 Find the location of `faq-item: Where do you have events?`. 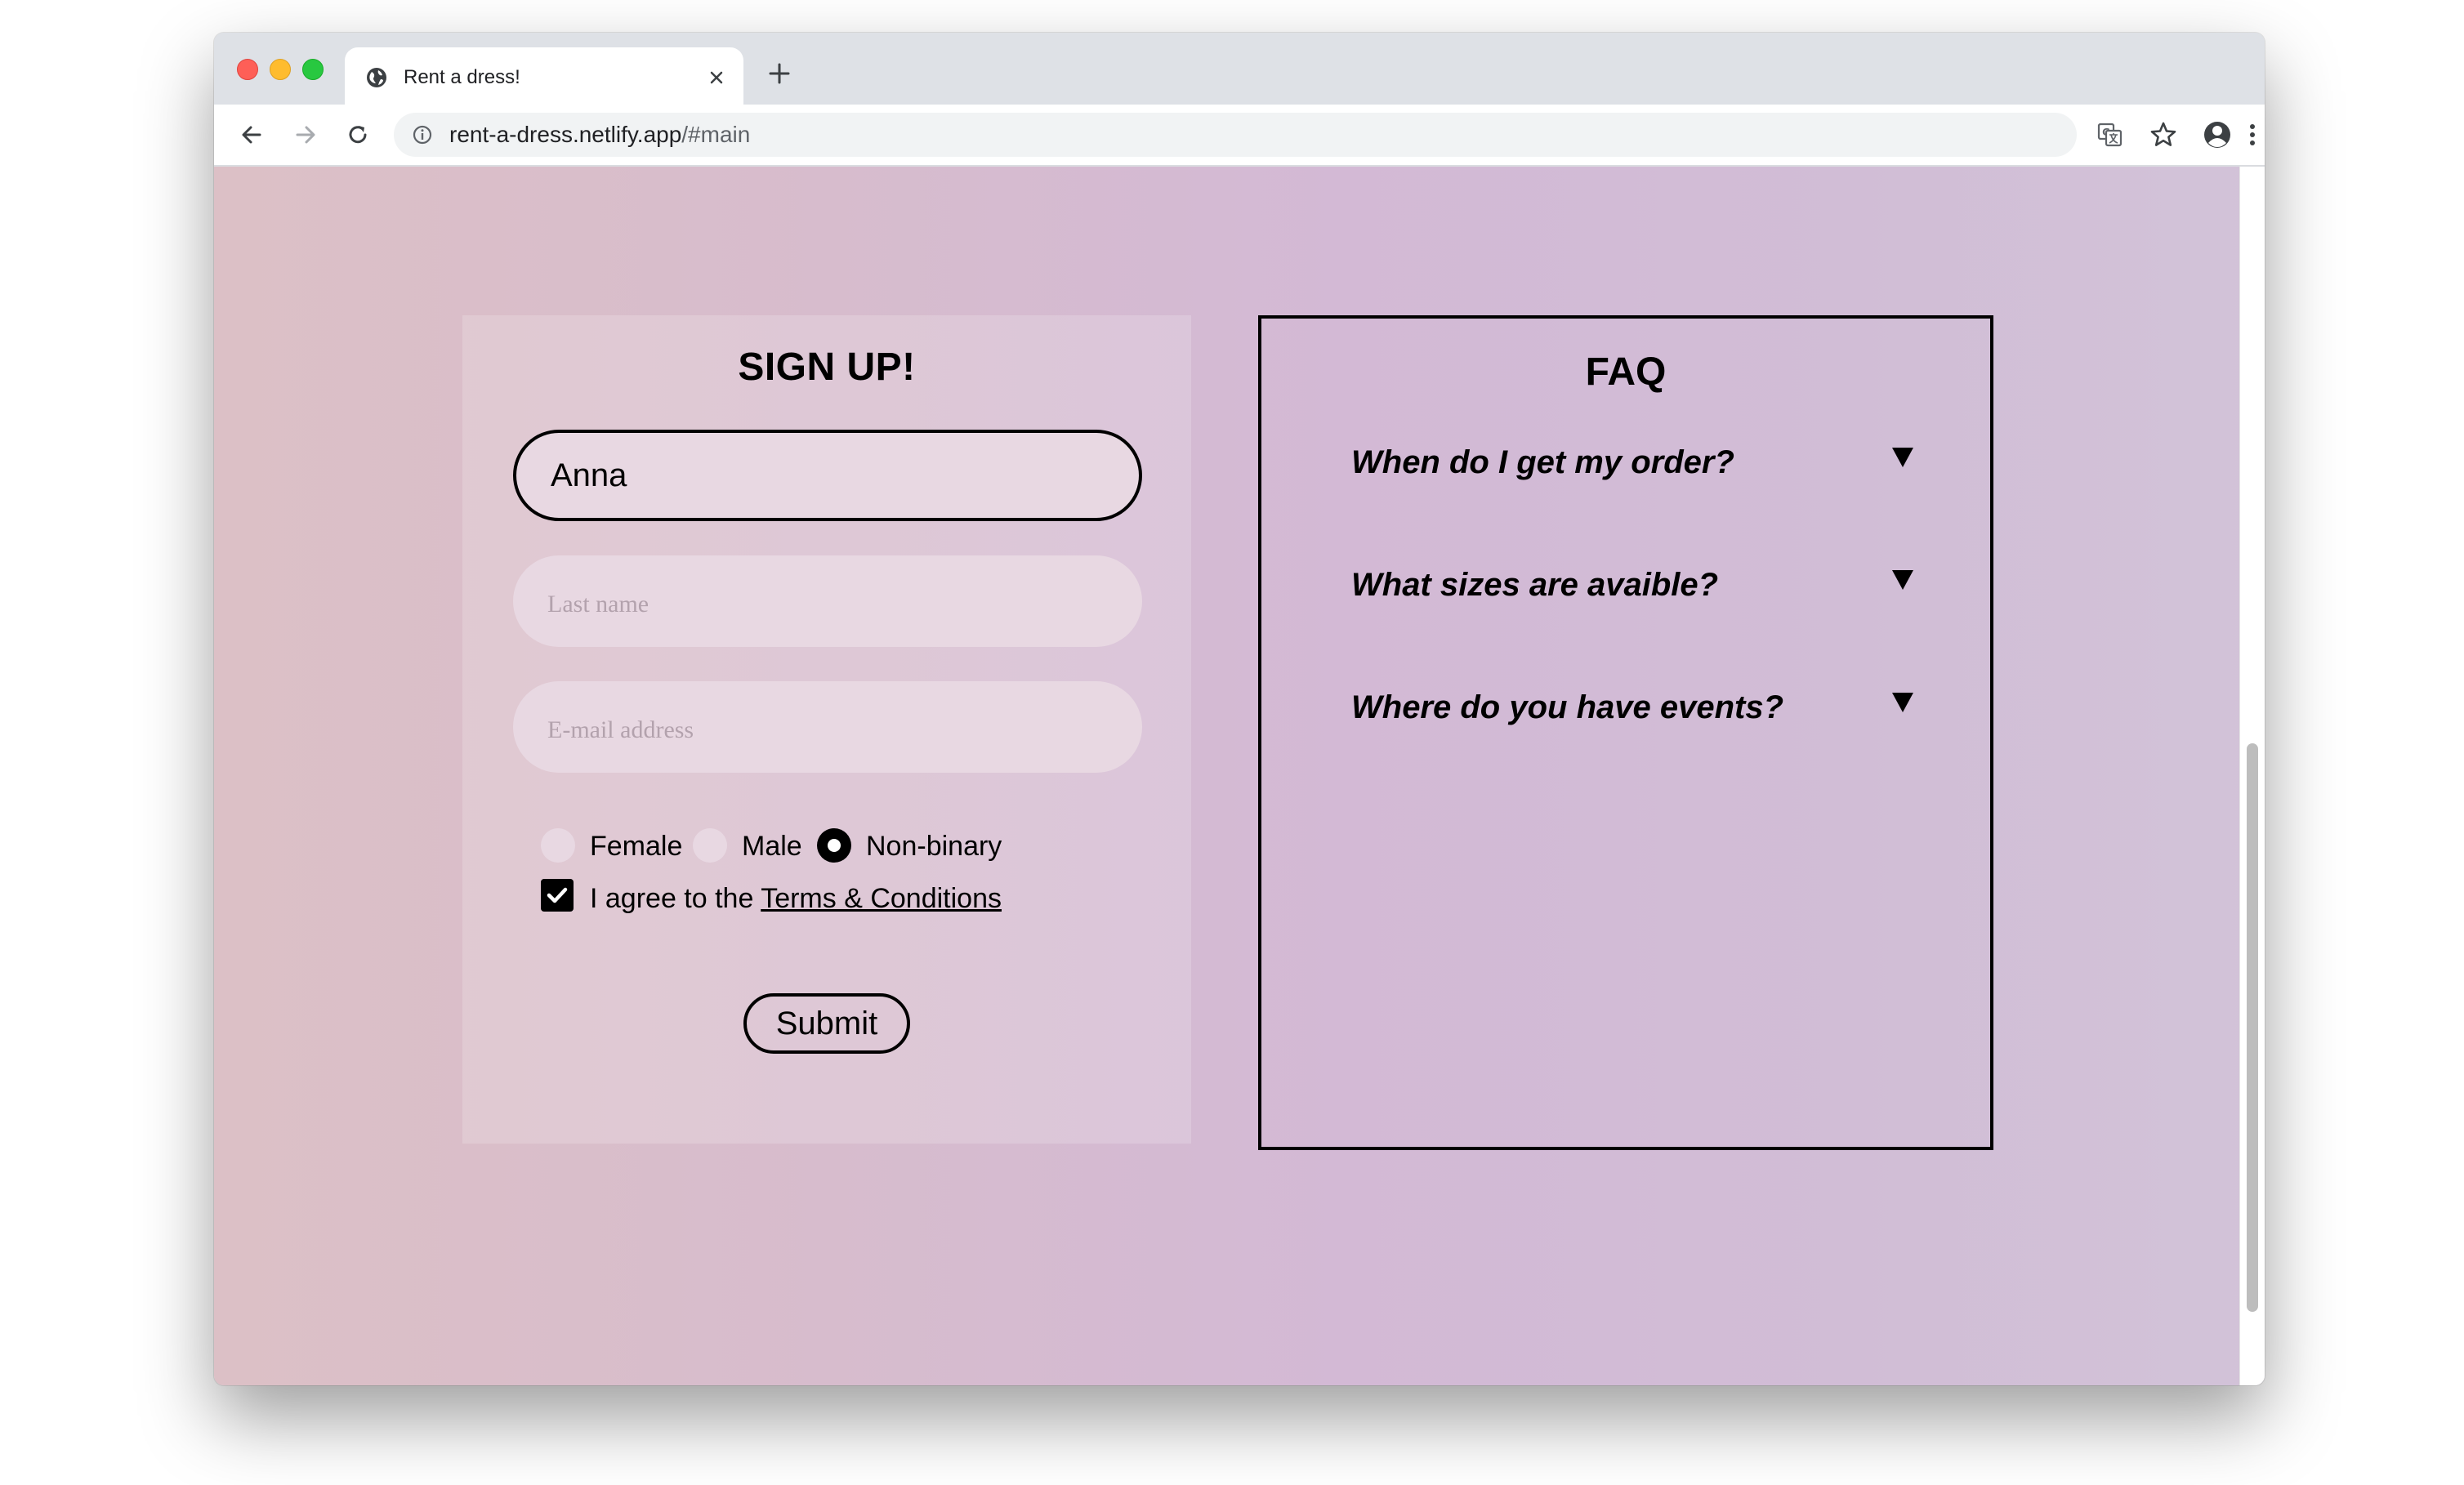

faq-item: Where do you have events? is located at coordinates (1637, 709).